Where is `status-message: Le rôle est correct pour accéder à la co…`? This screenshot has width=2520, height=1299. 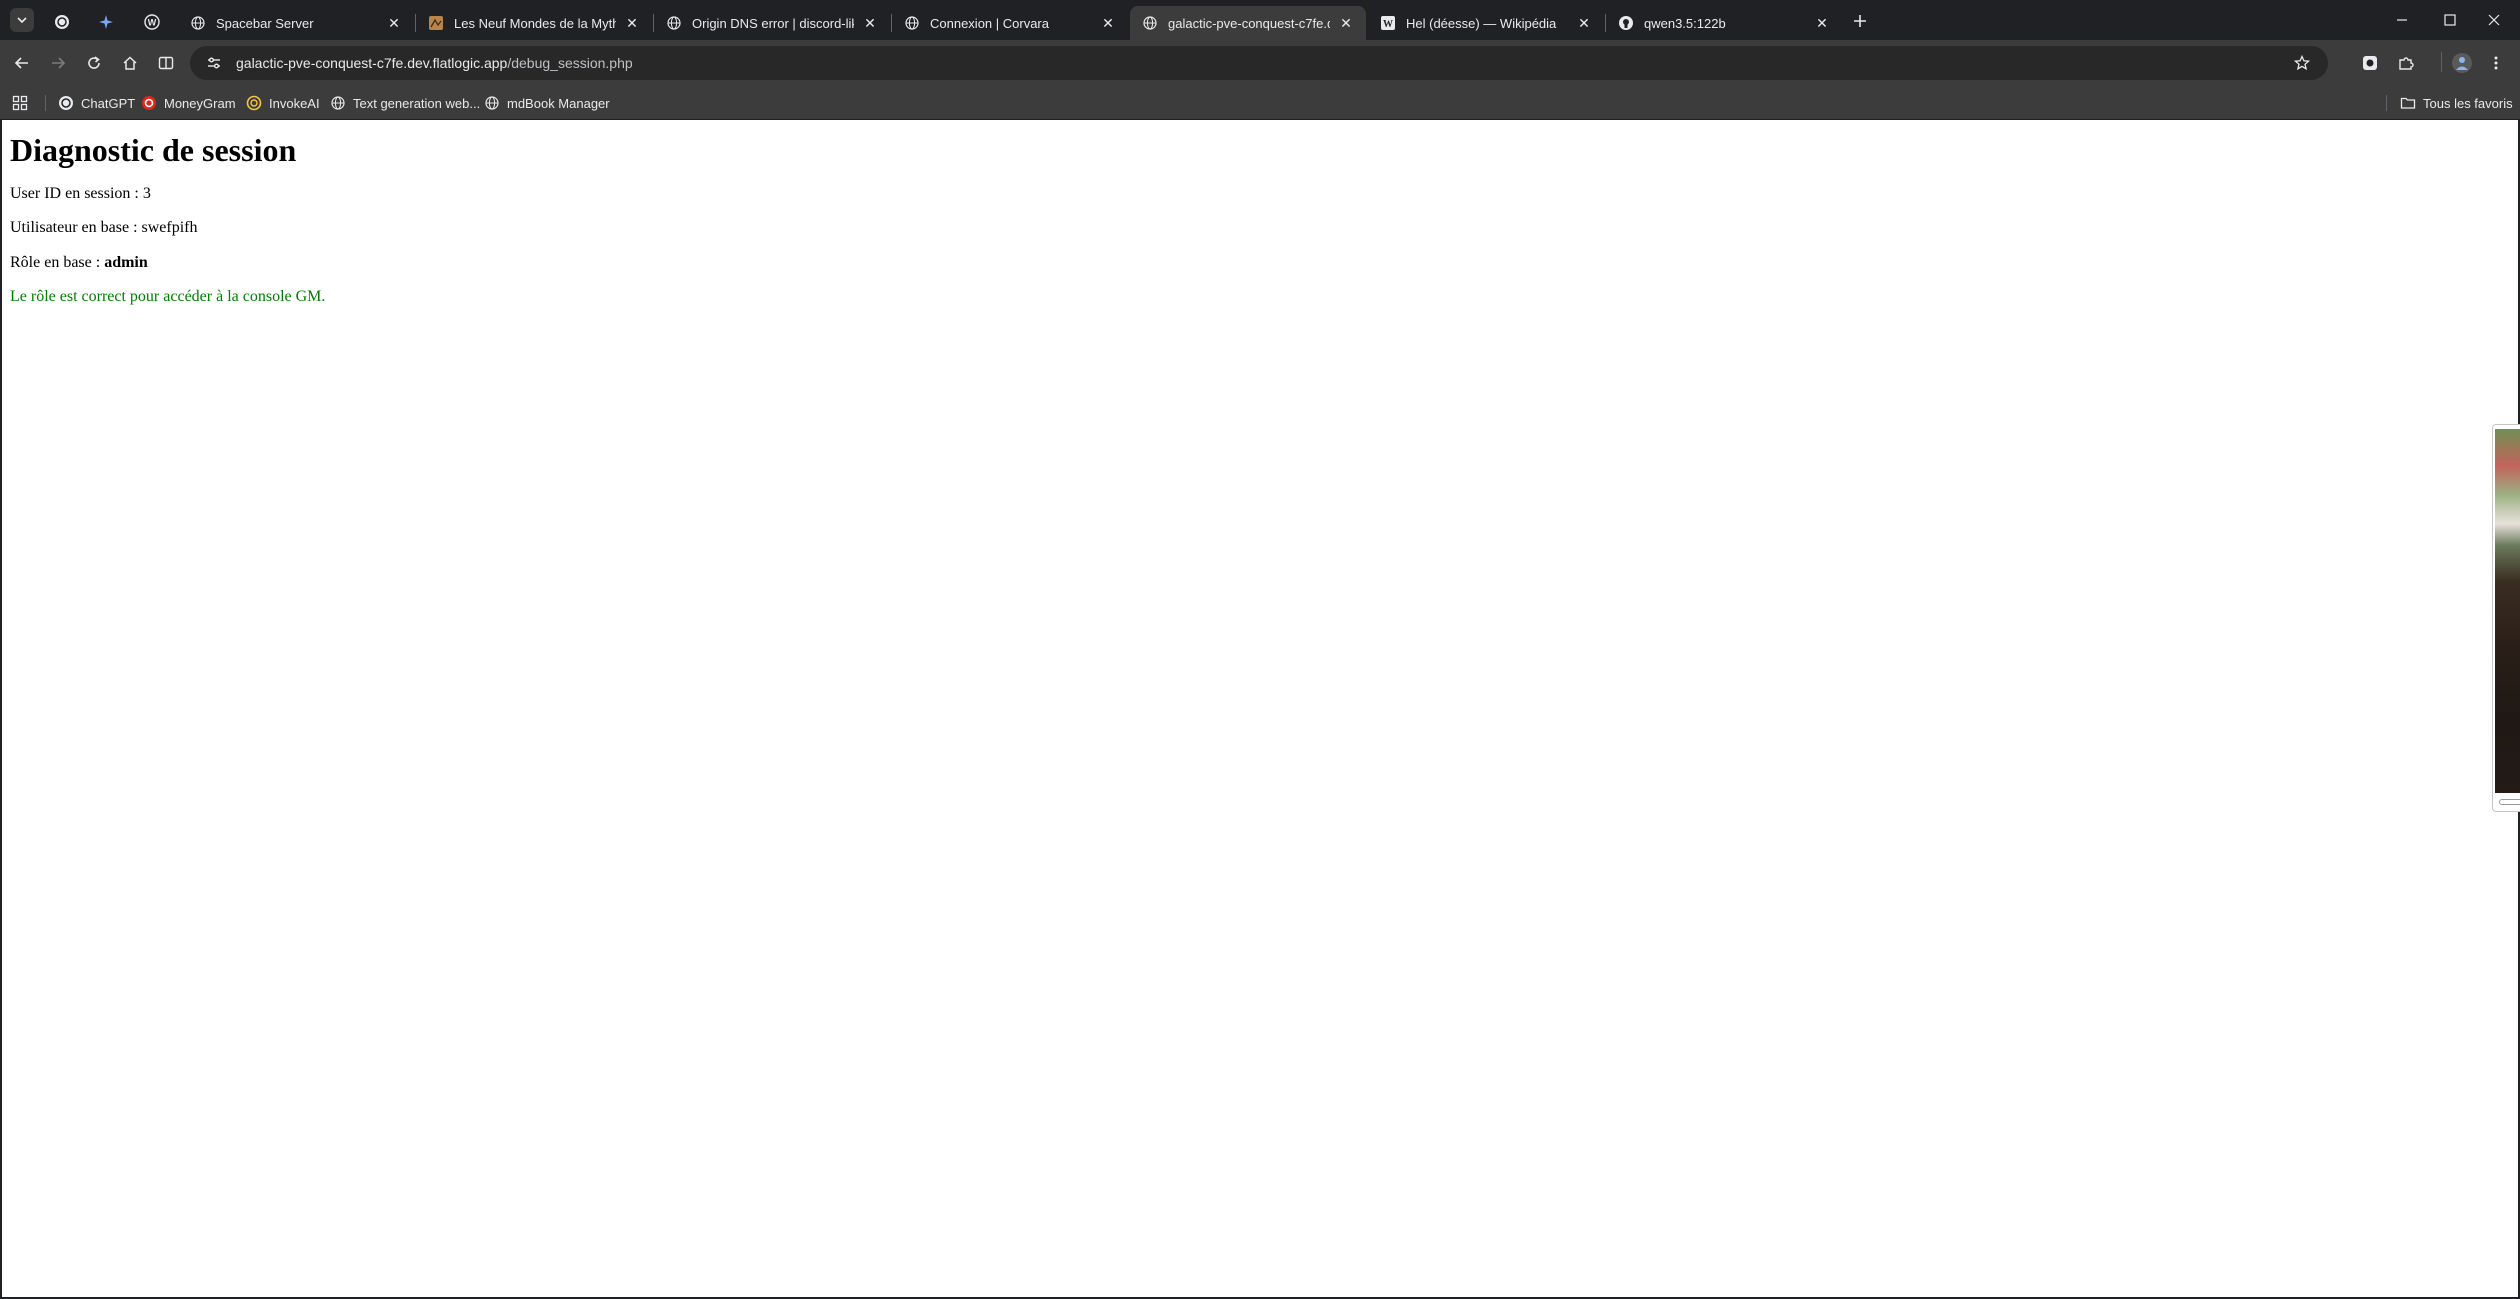
status-message: Le rôle est correct pour accéder à la co… is located at coordinates (168, 296).